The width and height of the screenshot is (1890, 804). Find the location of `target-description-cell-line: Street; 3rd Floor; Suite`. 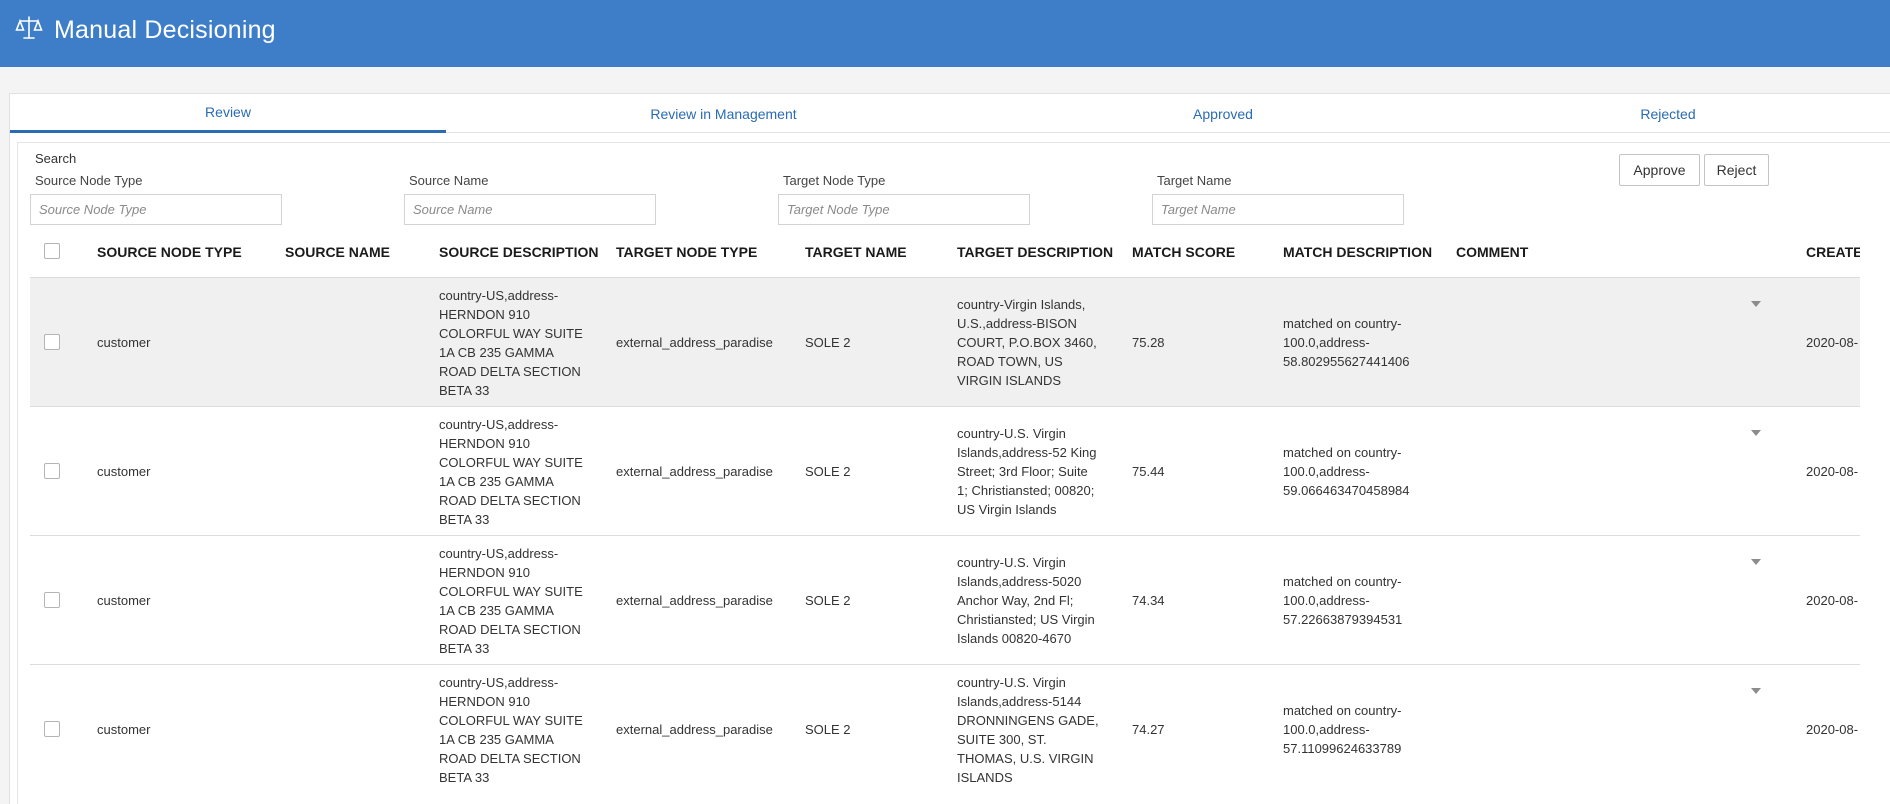

target-description-cell-line: Street; 3rd Floor; Suite is located at coordinates (1022, 471).